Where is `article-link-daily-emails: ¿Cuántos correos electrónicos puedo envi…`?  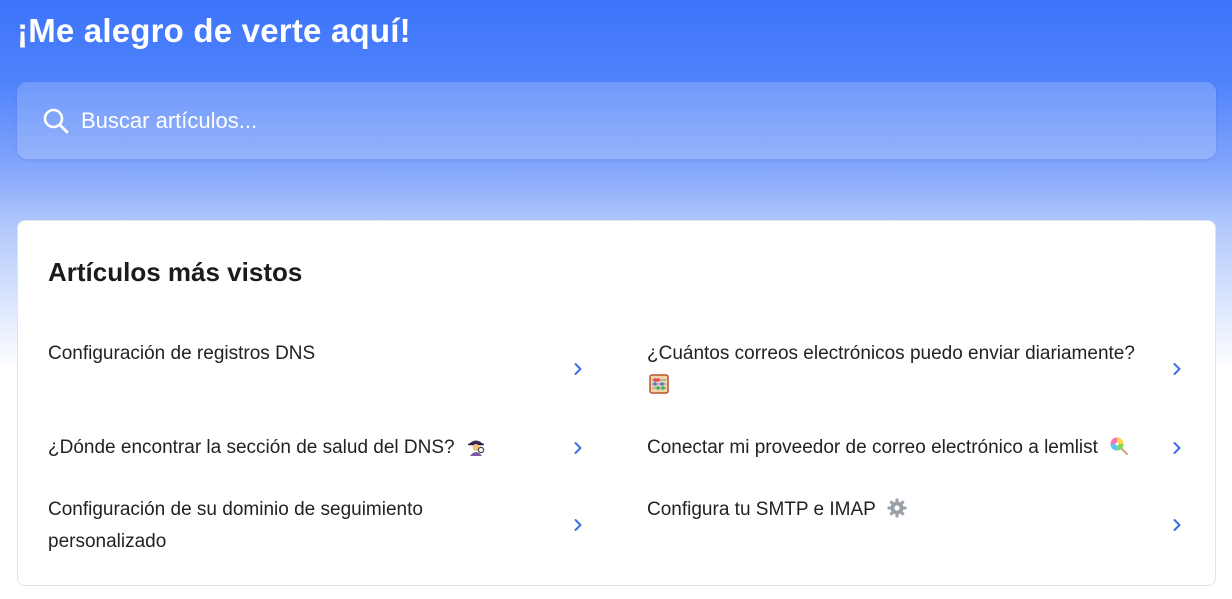
article-link-daily-emails: ¿Cuántos correos electrónicos puedo envi… is located at coordinates (915, 369).